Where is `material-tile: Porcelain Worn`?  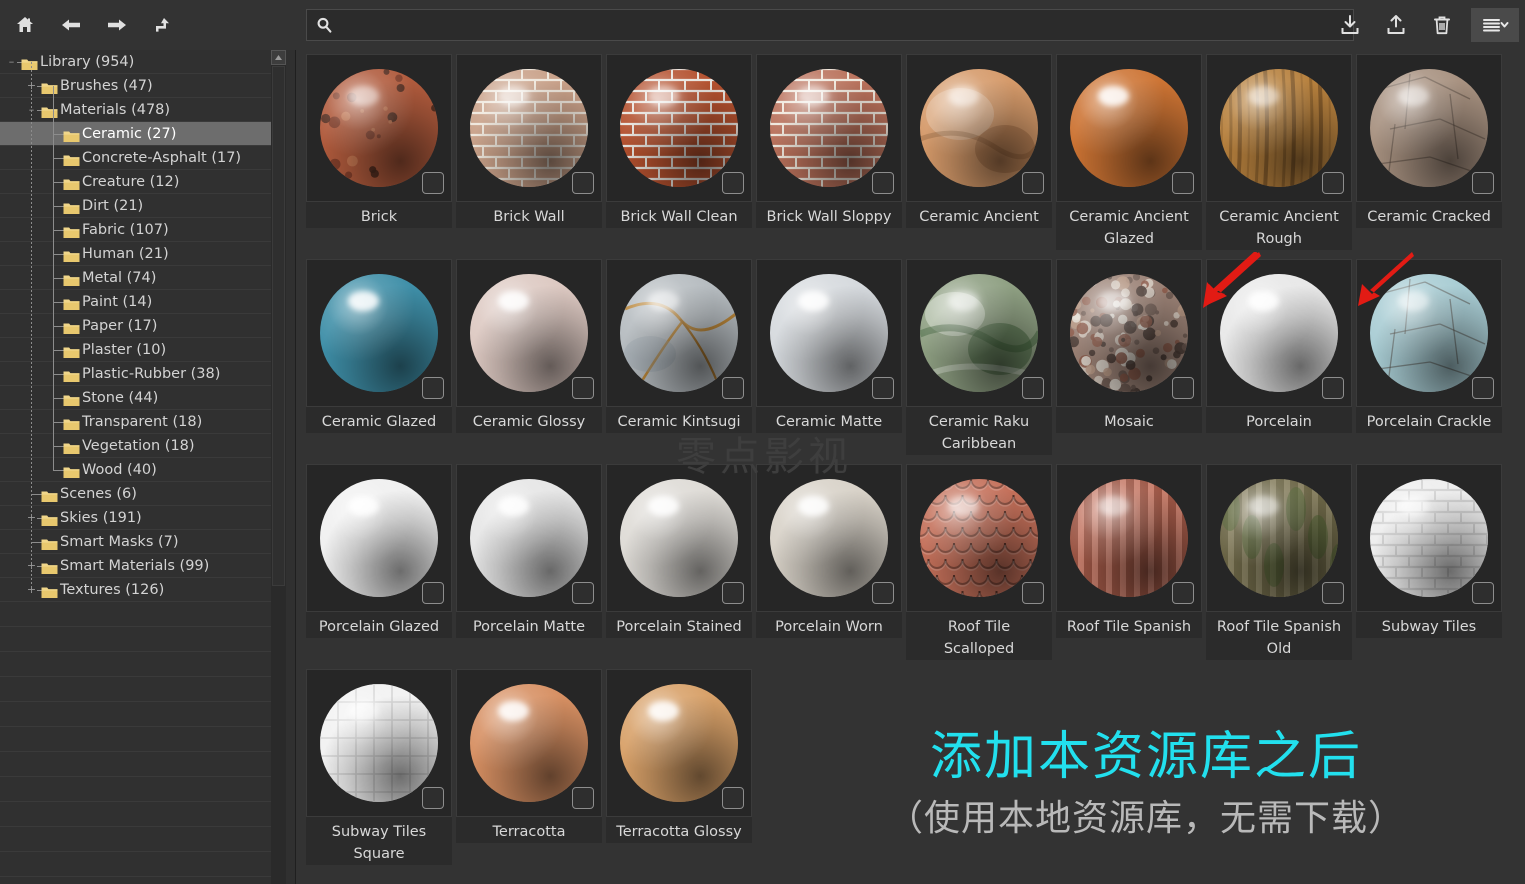 material-tile: Porcelain Worn is located at coordinates (829, 551).